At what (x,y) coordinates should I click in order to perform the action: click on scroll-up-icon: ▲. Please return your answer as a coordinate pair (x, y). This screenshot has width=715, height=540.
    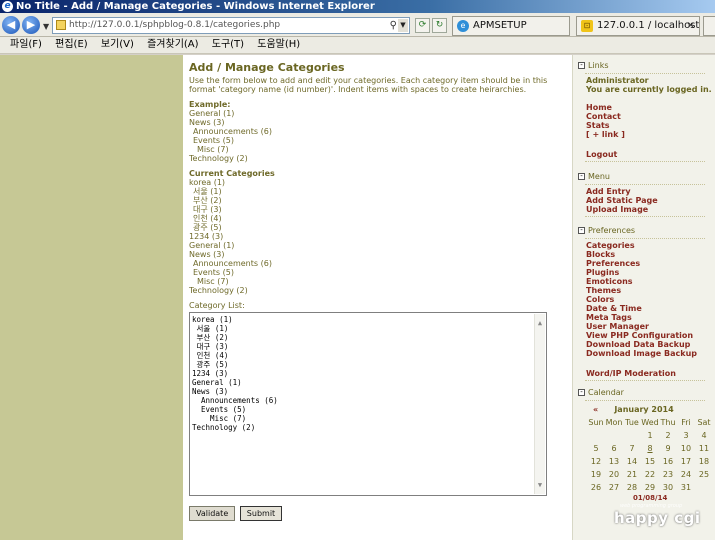
    Looking at the image, I should click on (540, 323).